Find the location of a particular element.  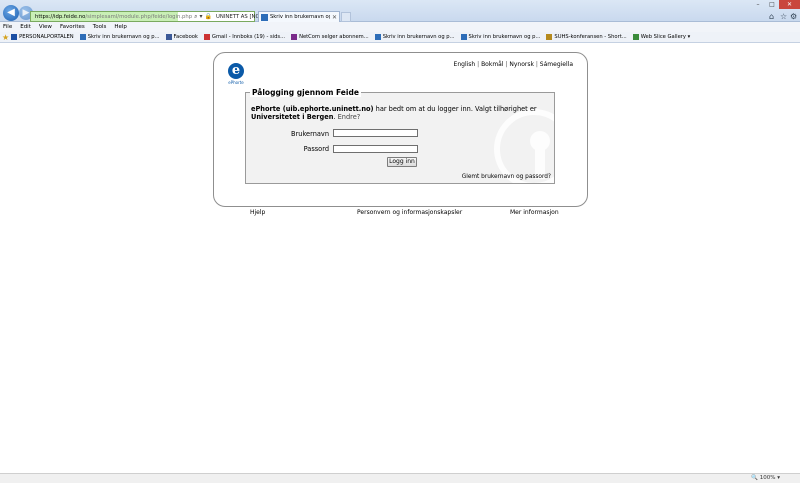

login-button: Logg inn is located at coordinates (402, 162).